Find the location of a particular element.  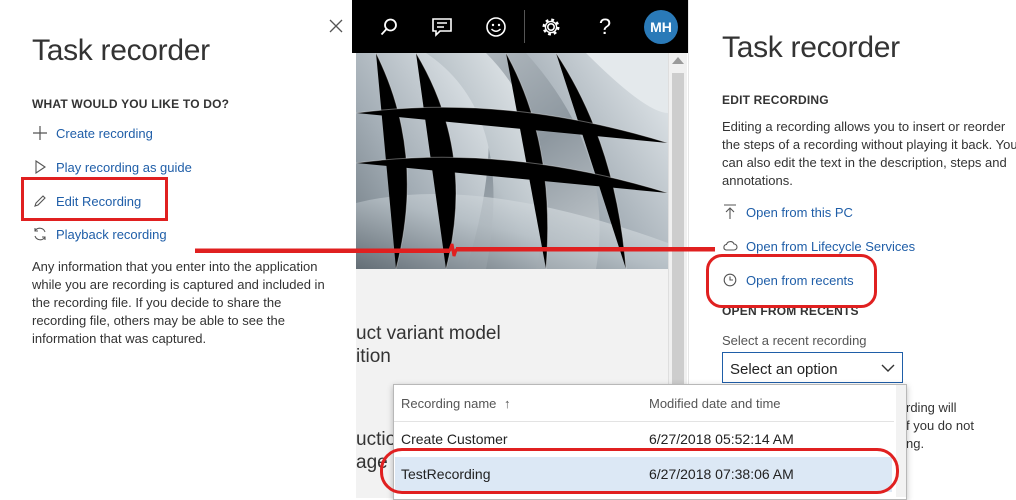

app-top-bar: ? MH is located at coordinates (520, 26).